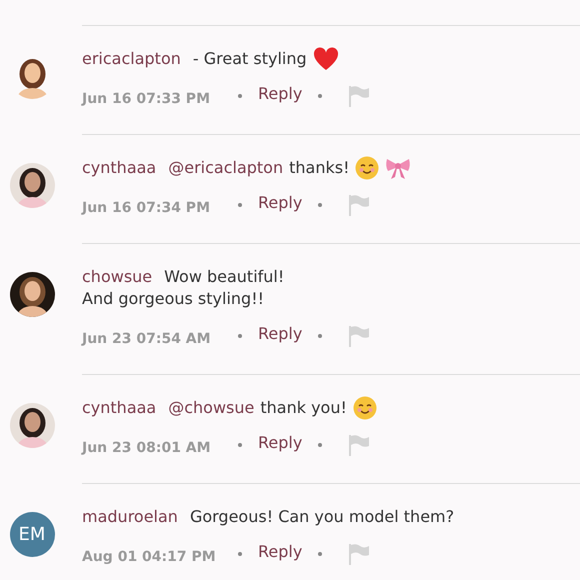 Image resolution: width=580 pixels, height=580 pixels. I want to click on comment-text: thank you!, so click(303, 408).